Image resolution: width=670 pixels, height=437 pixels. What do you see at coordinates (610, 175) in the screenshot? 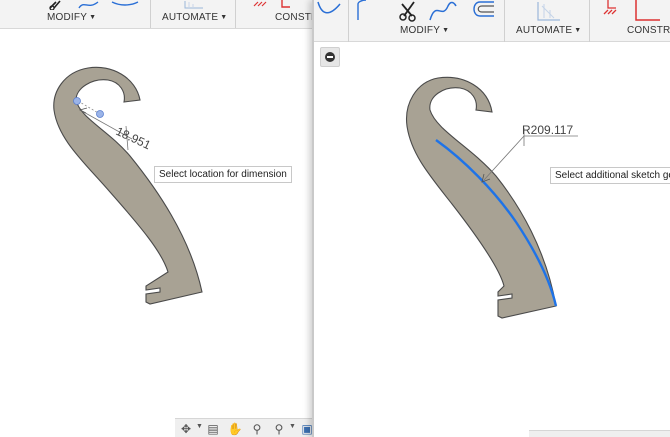
I see `status-tooltip: Select additional sketch ge` at bounding box center [610, 175].